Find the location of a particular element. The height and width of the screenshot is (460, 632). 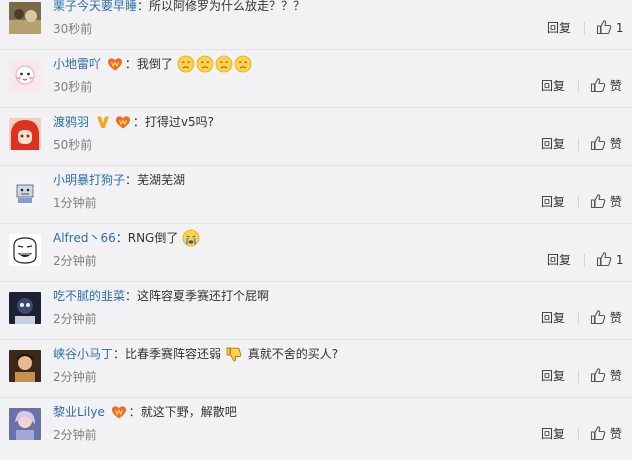

comment-username: Alfred丶66 is located at coordinates (84, 238).